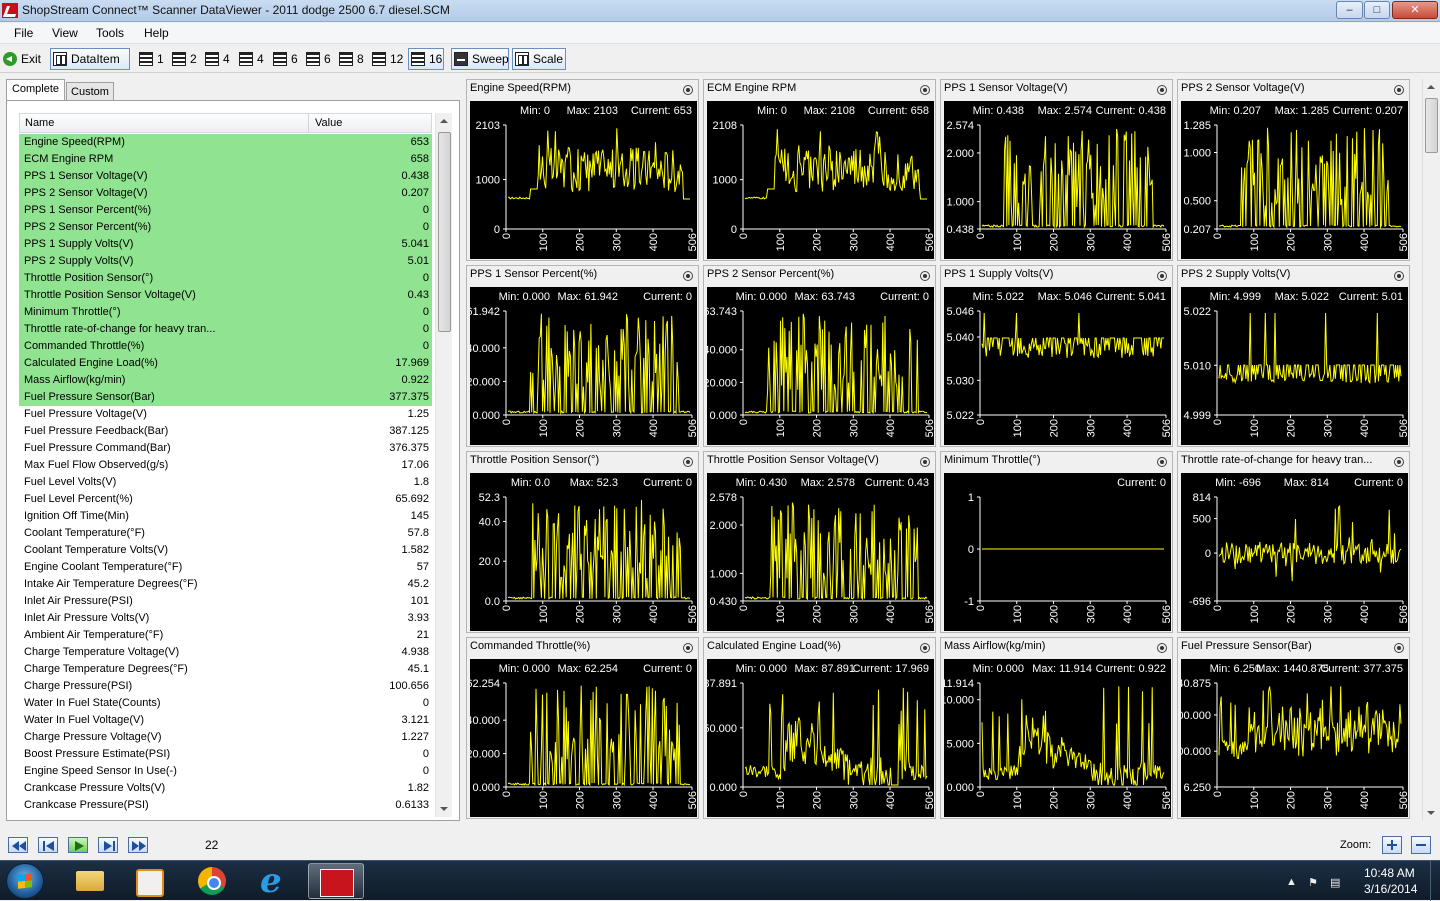 This screenshot has height=901, width=1440. I want to click on table-row: Intake Air Temperature Degrees(°F) 45.2, so click(225, 584).